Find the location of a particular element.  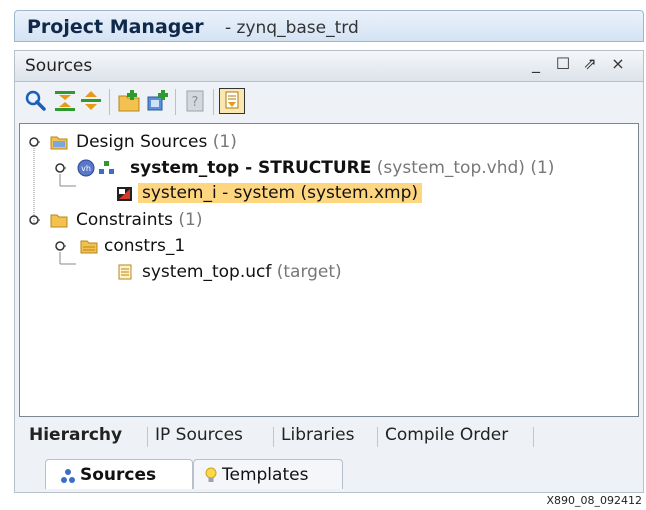

tab-templates-label: Templates is located at coordinates (265, 475).